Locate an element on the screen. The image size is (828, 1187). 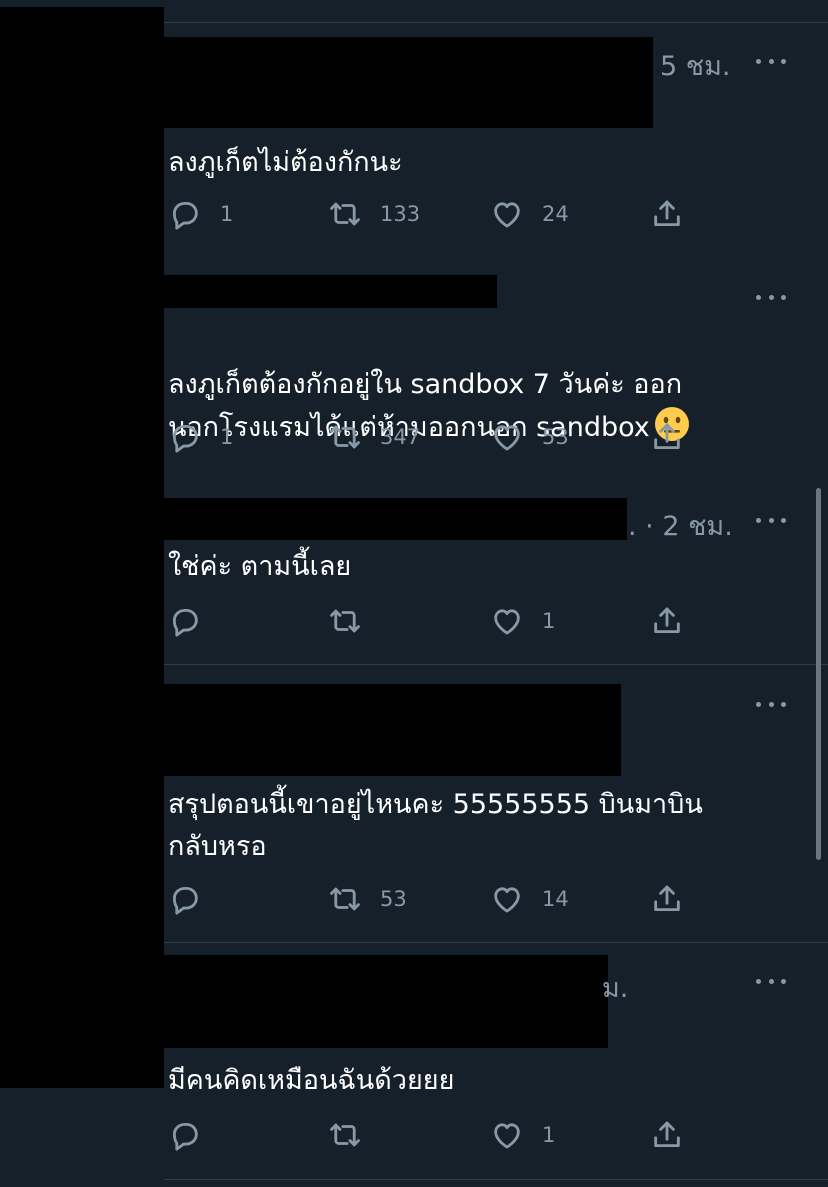
like-button: 14 is located at coordinates (529, 899).